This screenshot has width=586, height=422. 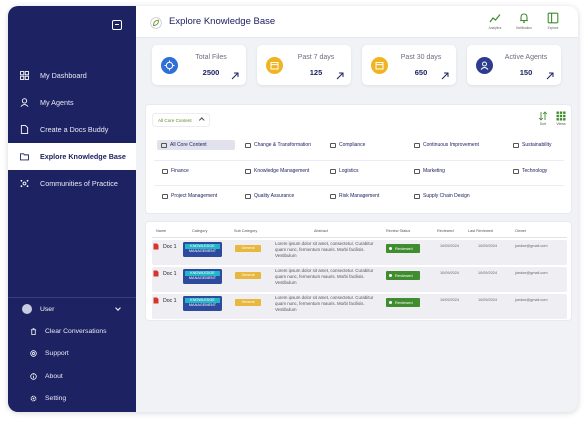 I want to click on about-button: About, so click(x=72, y=376).